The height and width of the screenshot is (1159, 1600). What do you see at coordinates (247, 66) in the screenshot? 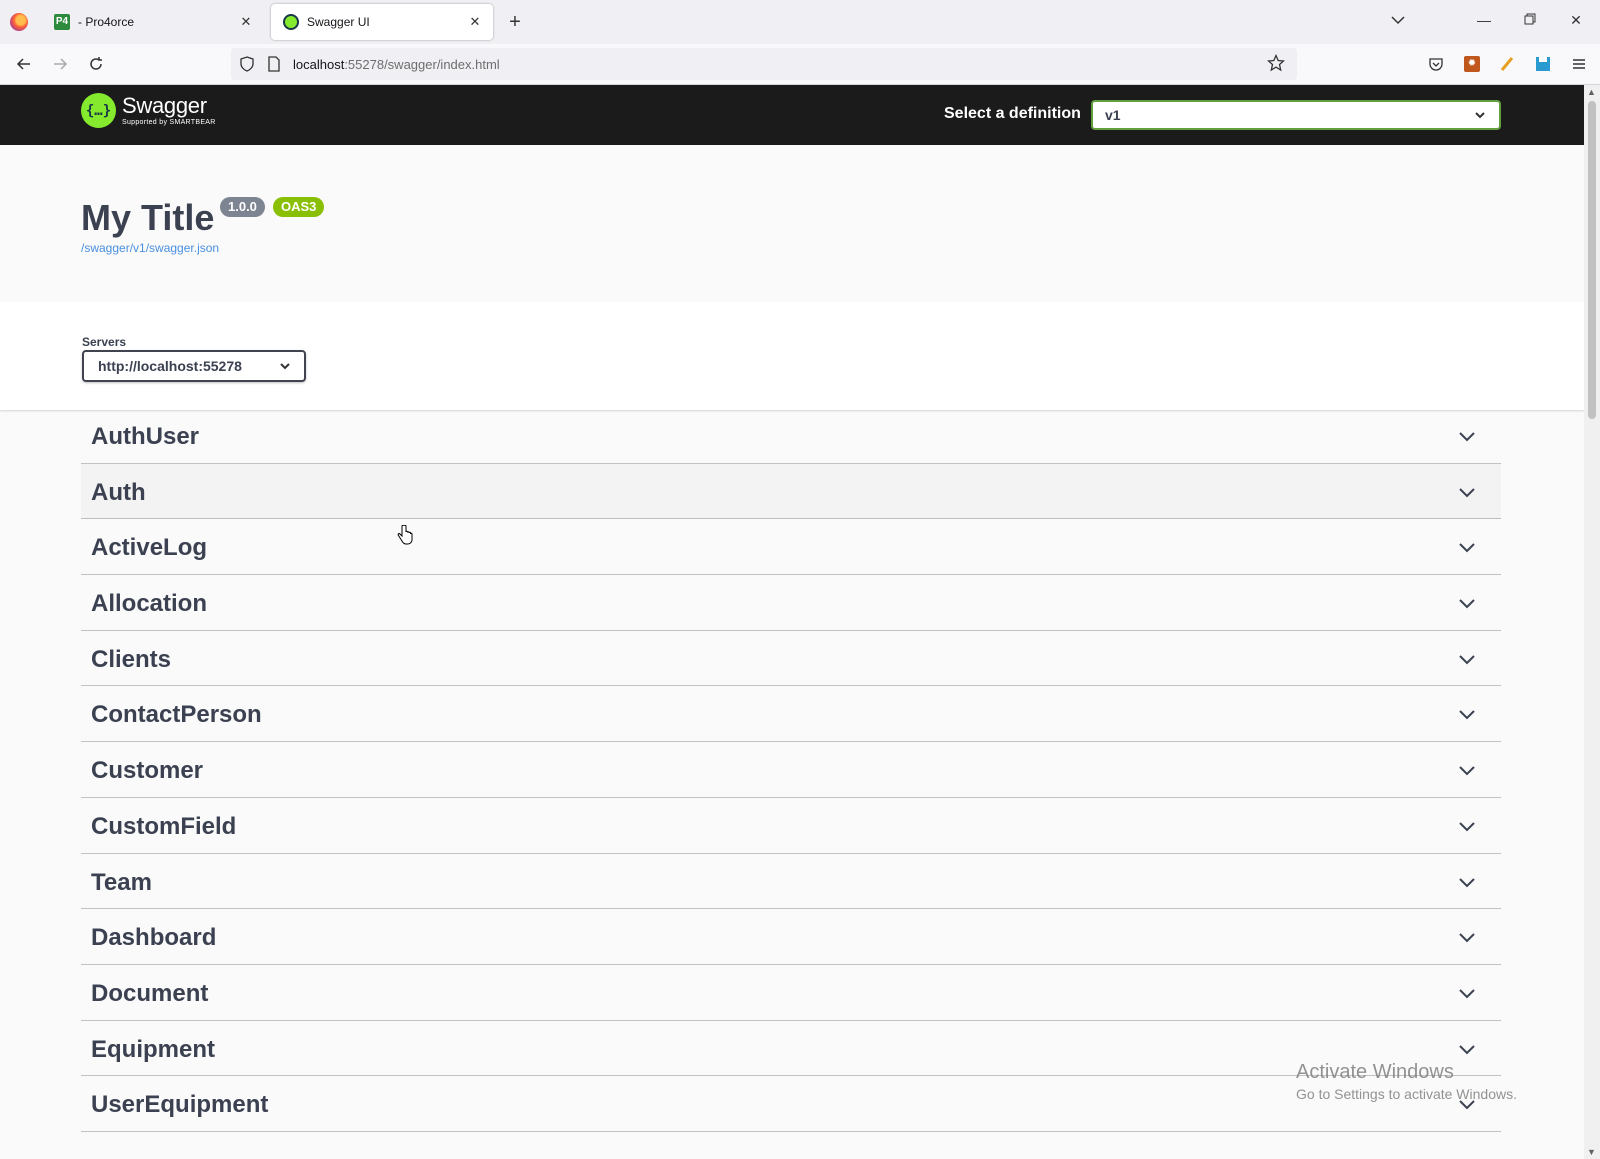
I see `shield-icon` at bounding box center [247, 66].